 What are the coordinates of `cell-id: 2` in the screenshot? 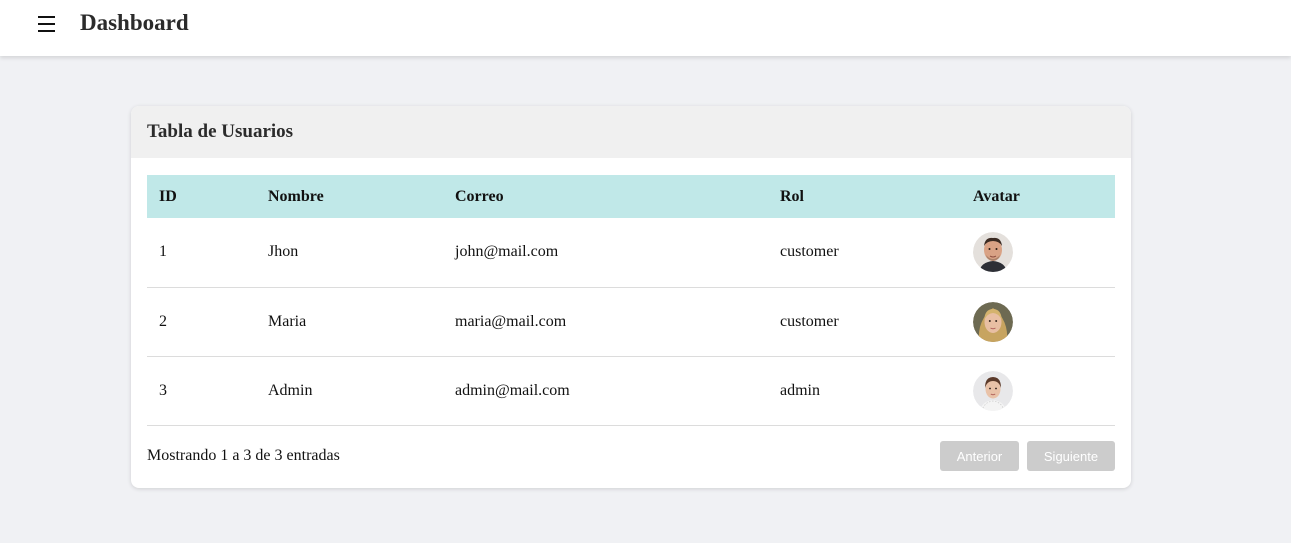 It's located at (163, 321).